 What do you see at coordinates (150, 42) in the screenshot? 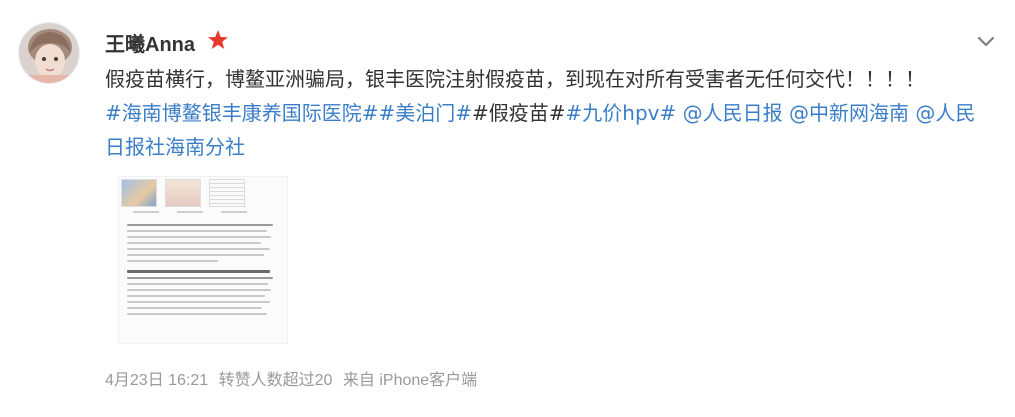
I see `username: 王曦Anna` at bounding box center [150, 42].